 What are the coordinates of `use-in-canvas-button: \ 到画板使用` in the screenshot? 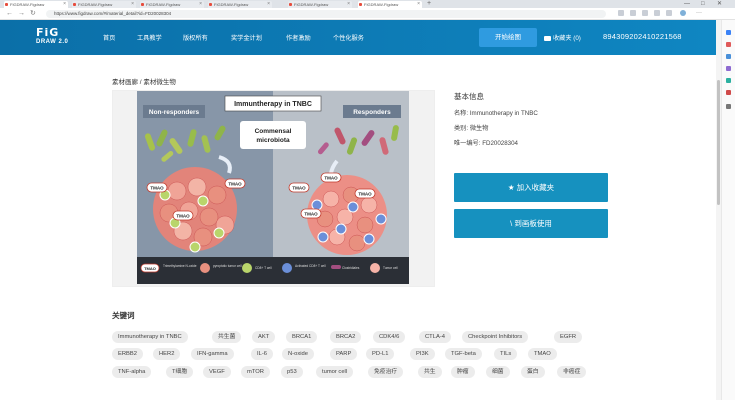 It's located at (531, 223).